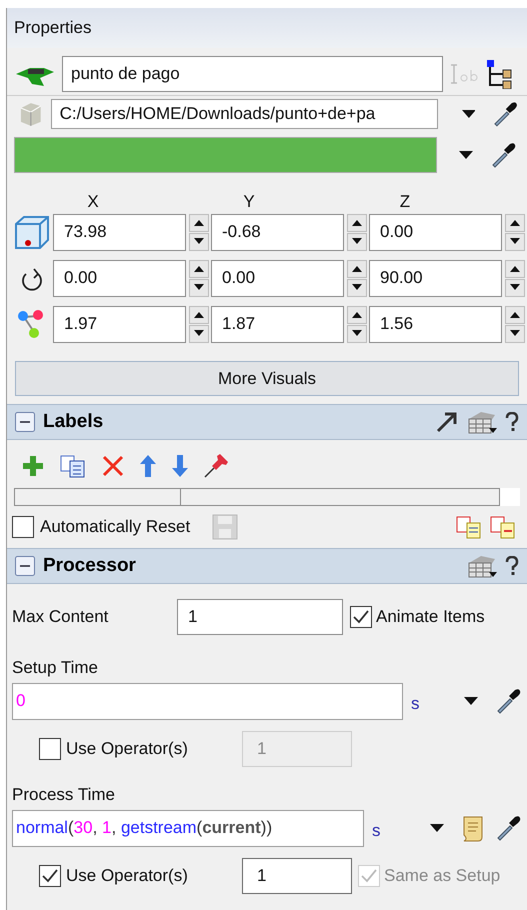 This screenshot has width=527, height=910. Describe the element at coordinates (53, 28) in the screenshot. I see `panel-title: Properties` at that location.